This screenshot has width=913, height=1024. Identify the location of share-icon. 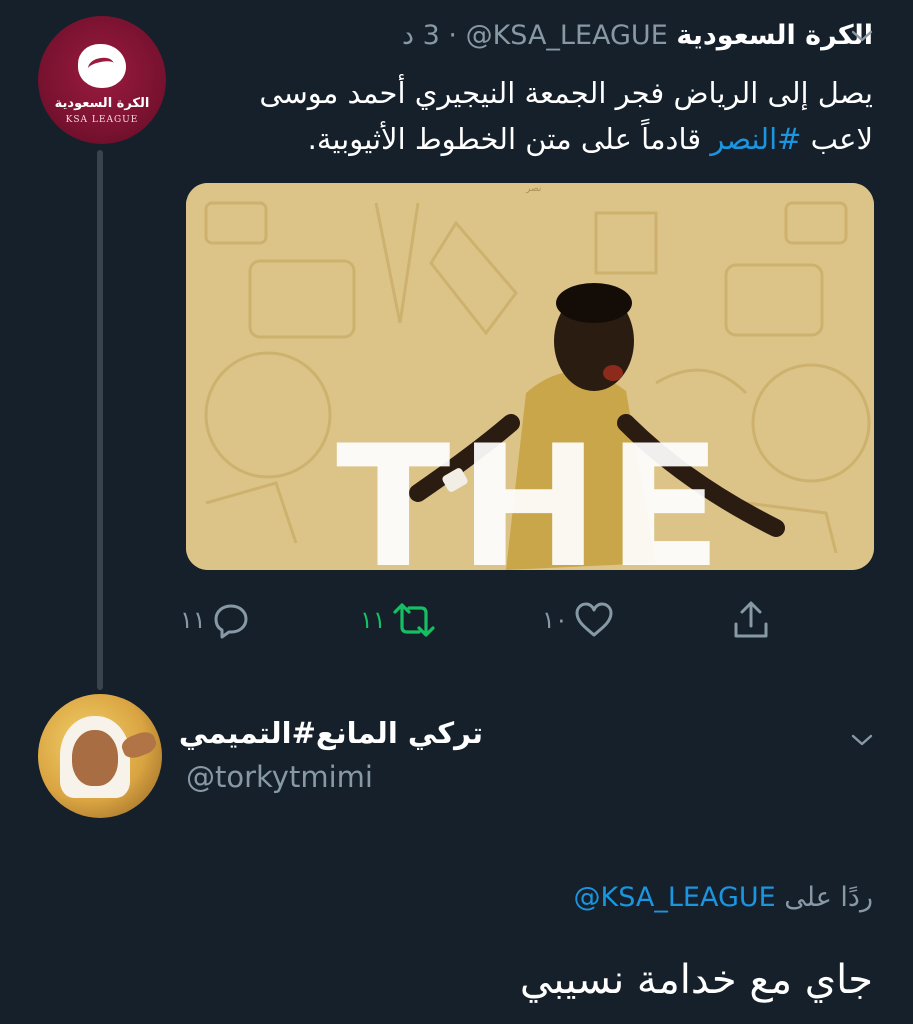
(751, 620).